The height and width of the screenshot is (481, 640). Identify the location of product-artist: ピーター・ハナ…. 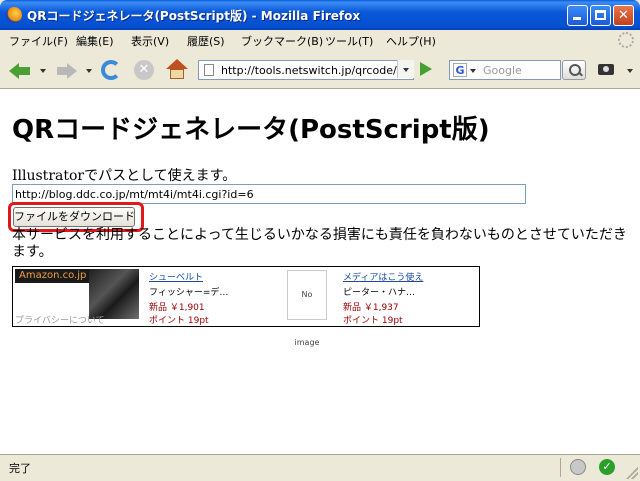
(379, 293).